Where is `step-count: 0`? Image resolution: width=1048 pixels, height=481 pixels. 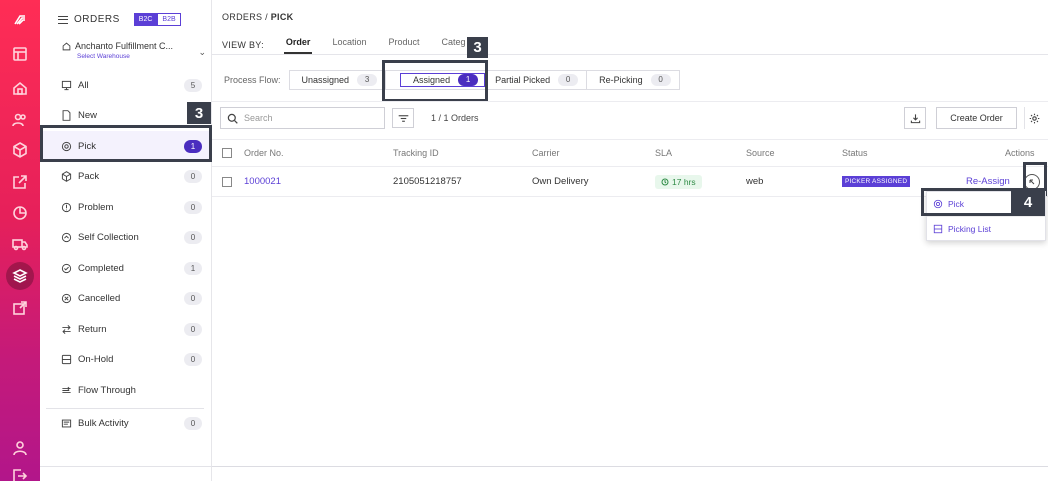
step-count: 0 is located at coordinates (568, 80).